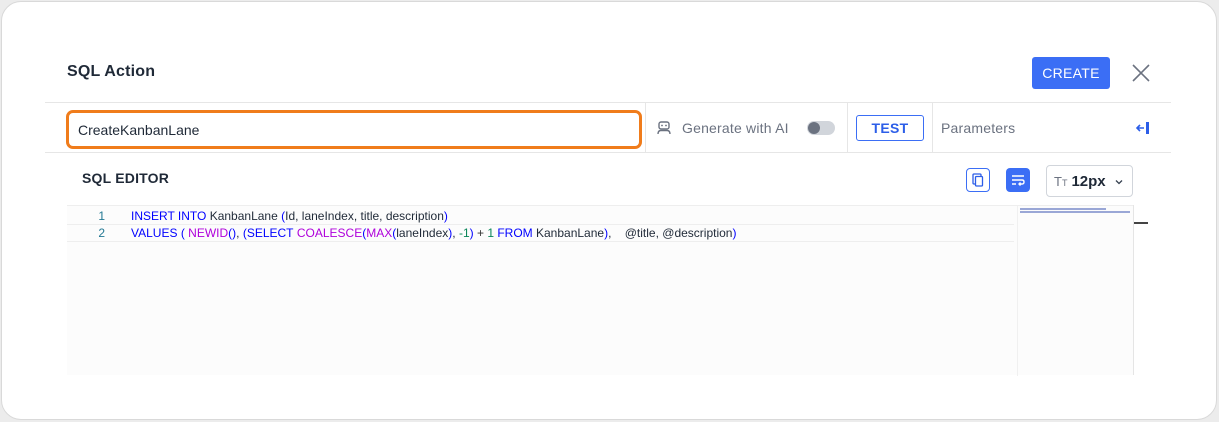  What do you see at coordinates (379, 233) in the screenshot?
I see `code-token: MAX` at bounding box center [379, 233].